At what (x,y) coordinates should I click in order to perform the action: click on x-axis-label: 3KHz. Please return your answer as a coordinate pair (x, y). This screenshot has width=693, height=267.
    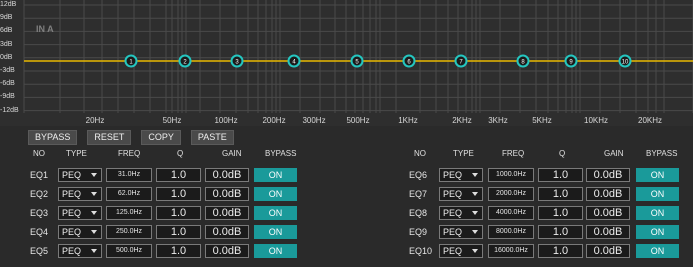
    Looking at the image, I should click on (498, 120).